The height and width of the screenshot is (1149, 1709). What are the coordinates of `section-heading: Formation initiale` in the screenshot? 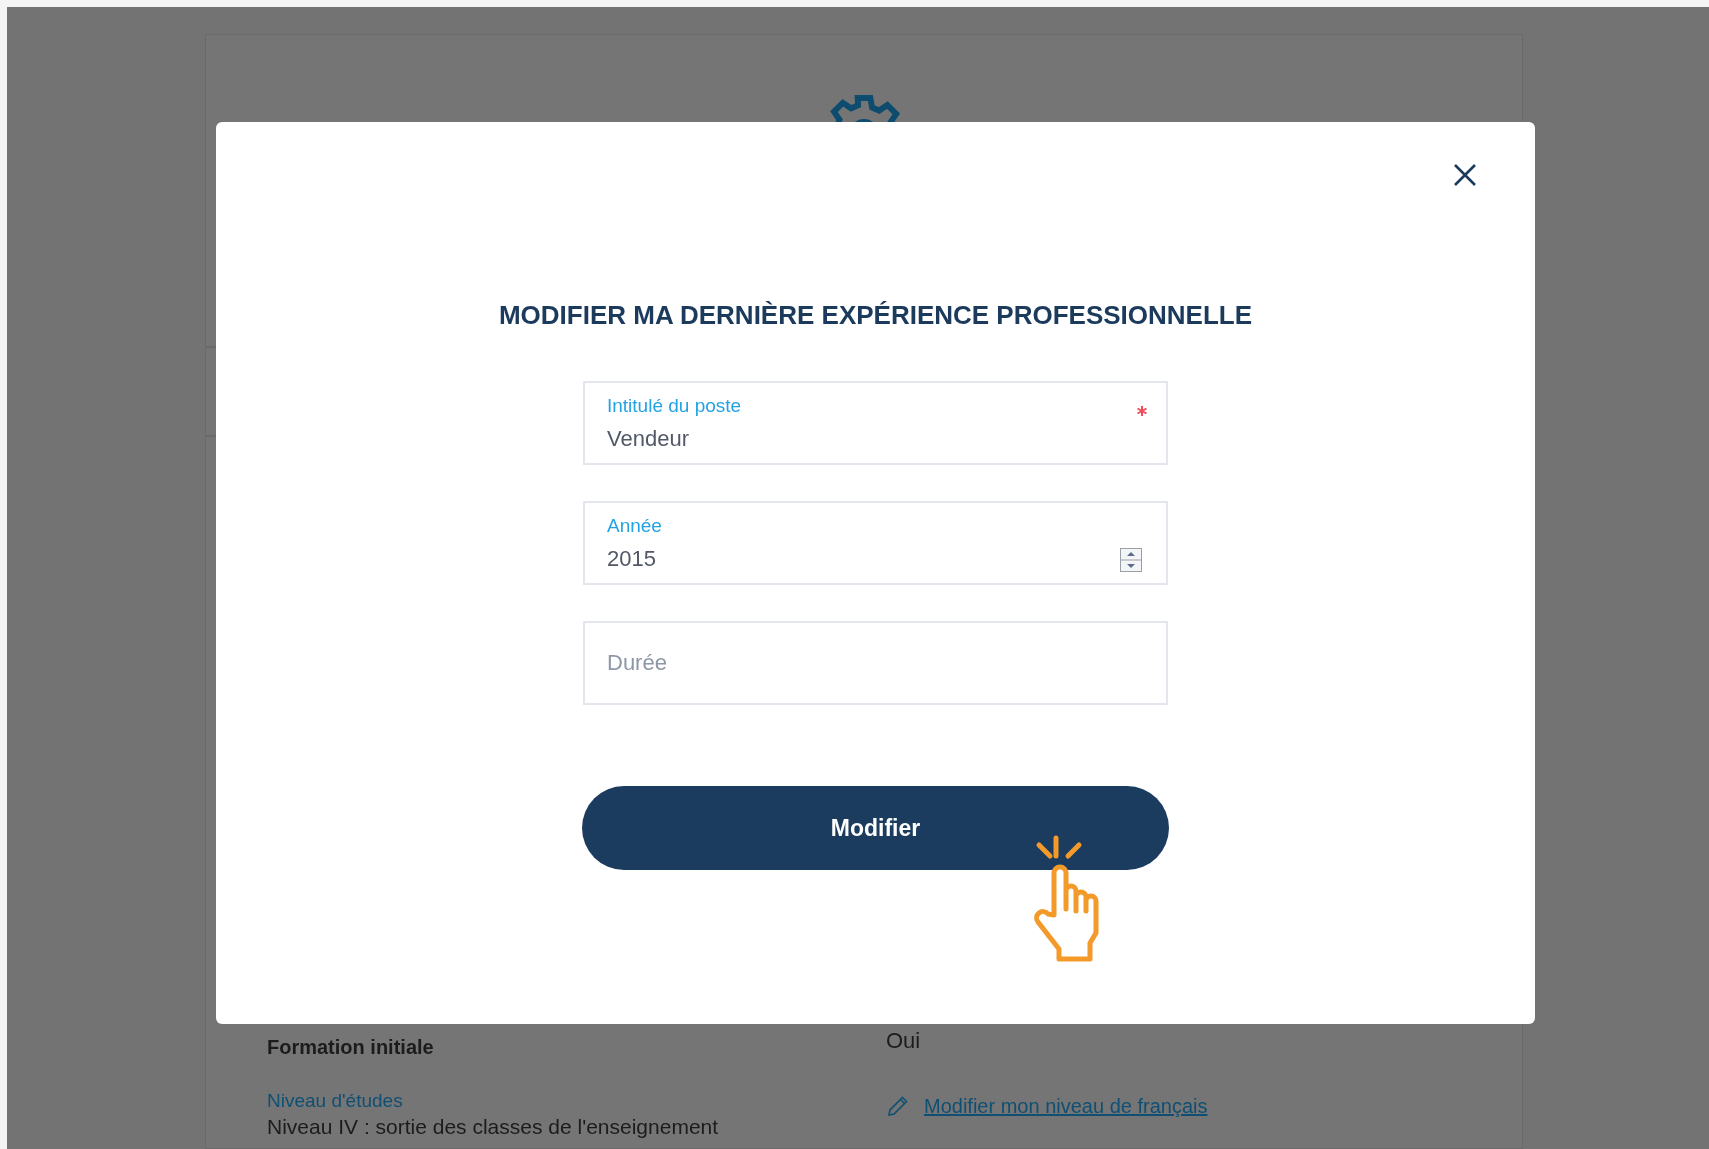 It's located at (350, 1047).